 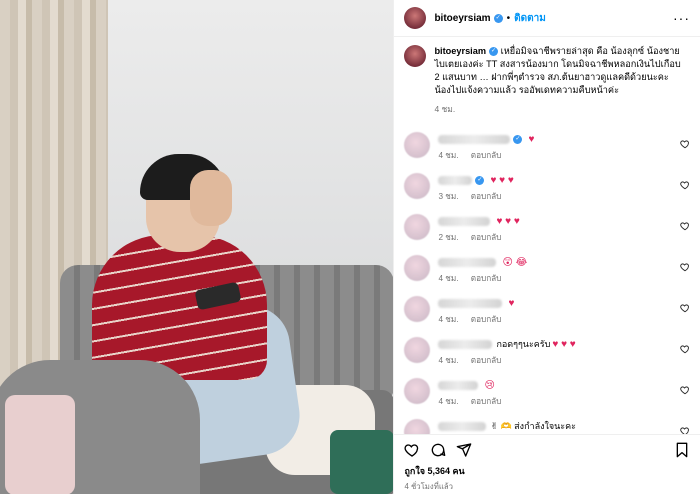 I want to click on avatar, so click(x=415, y=18).